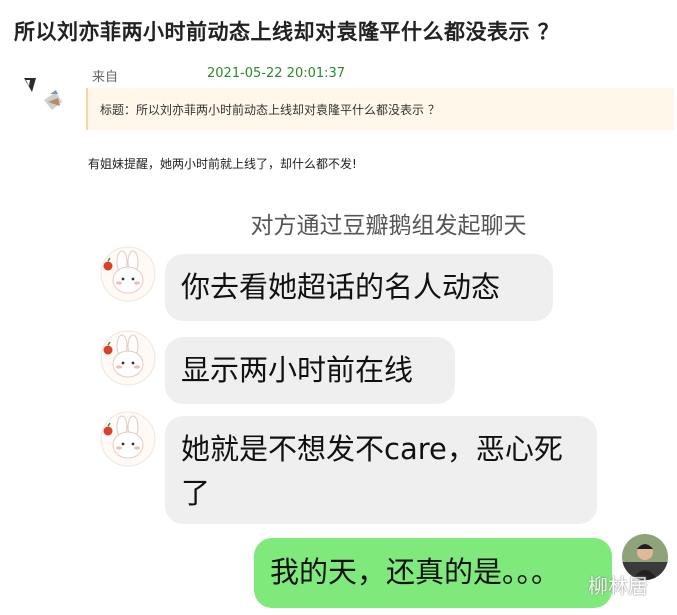 The image size is (677, 615). I want to click on outgoing-message-bubble: 我的天，还真的是。。。, so click(433, 573).